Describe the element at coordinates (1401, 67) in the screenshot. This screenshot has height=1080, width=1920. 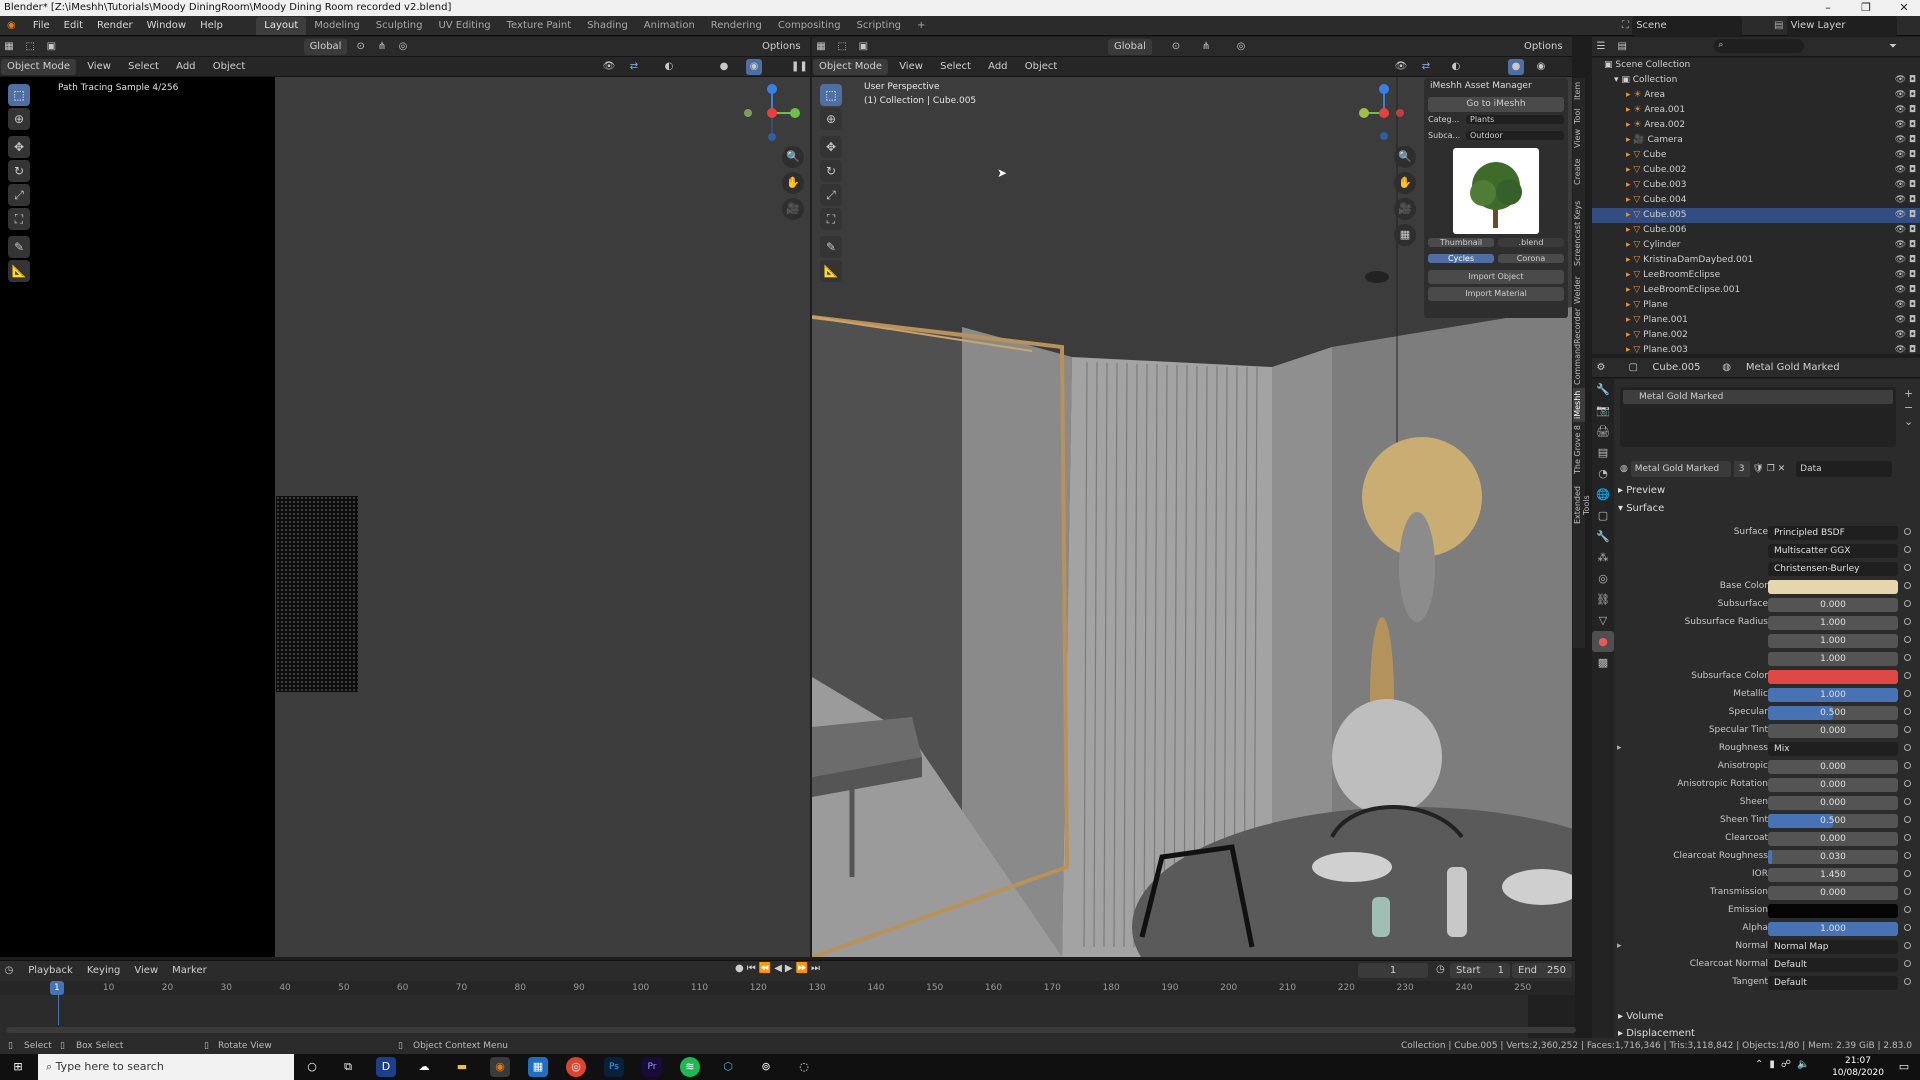
I see `visibility-icon-right: 👁` at that location.